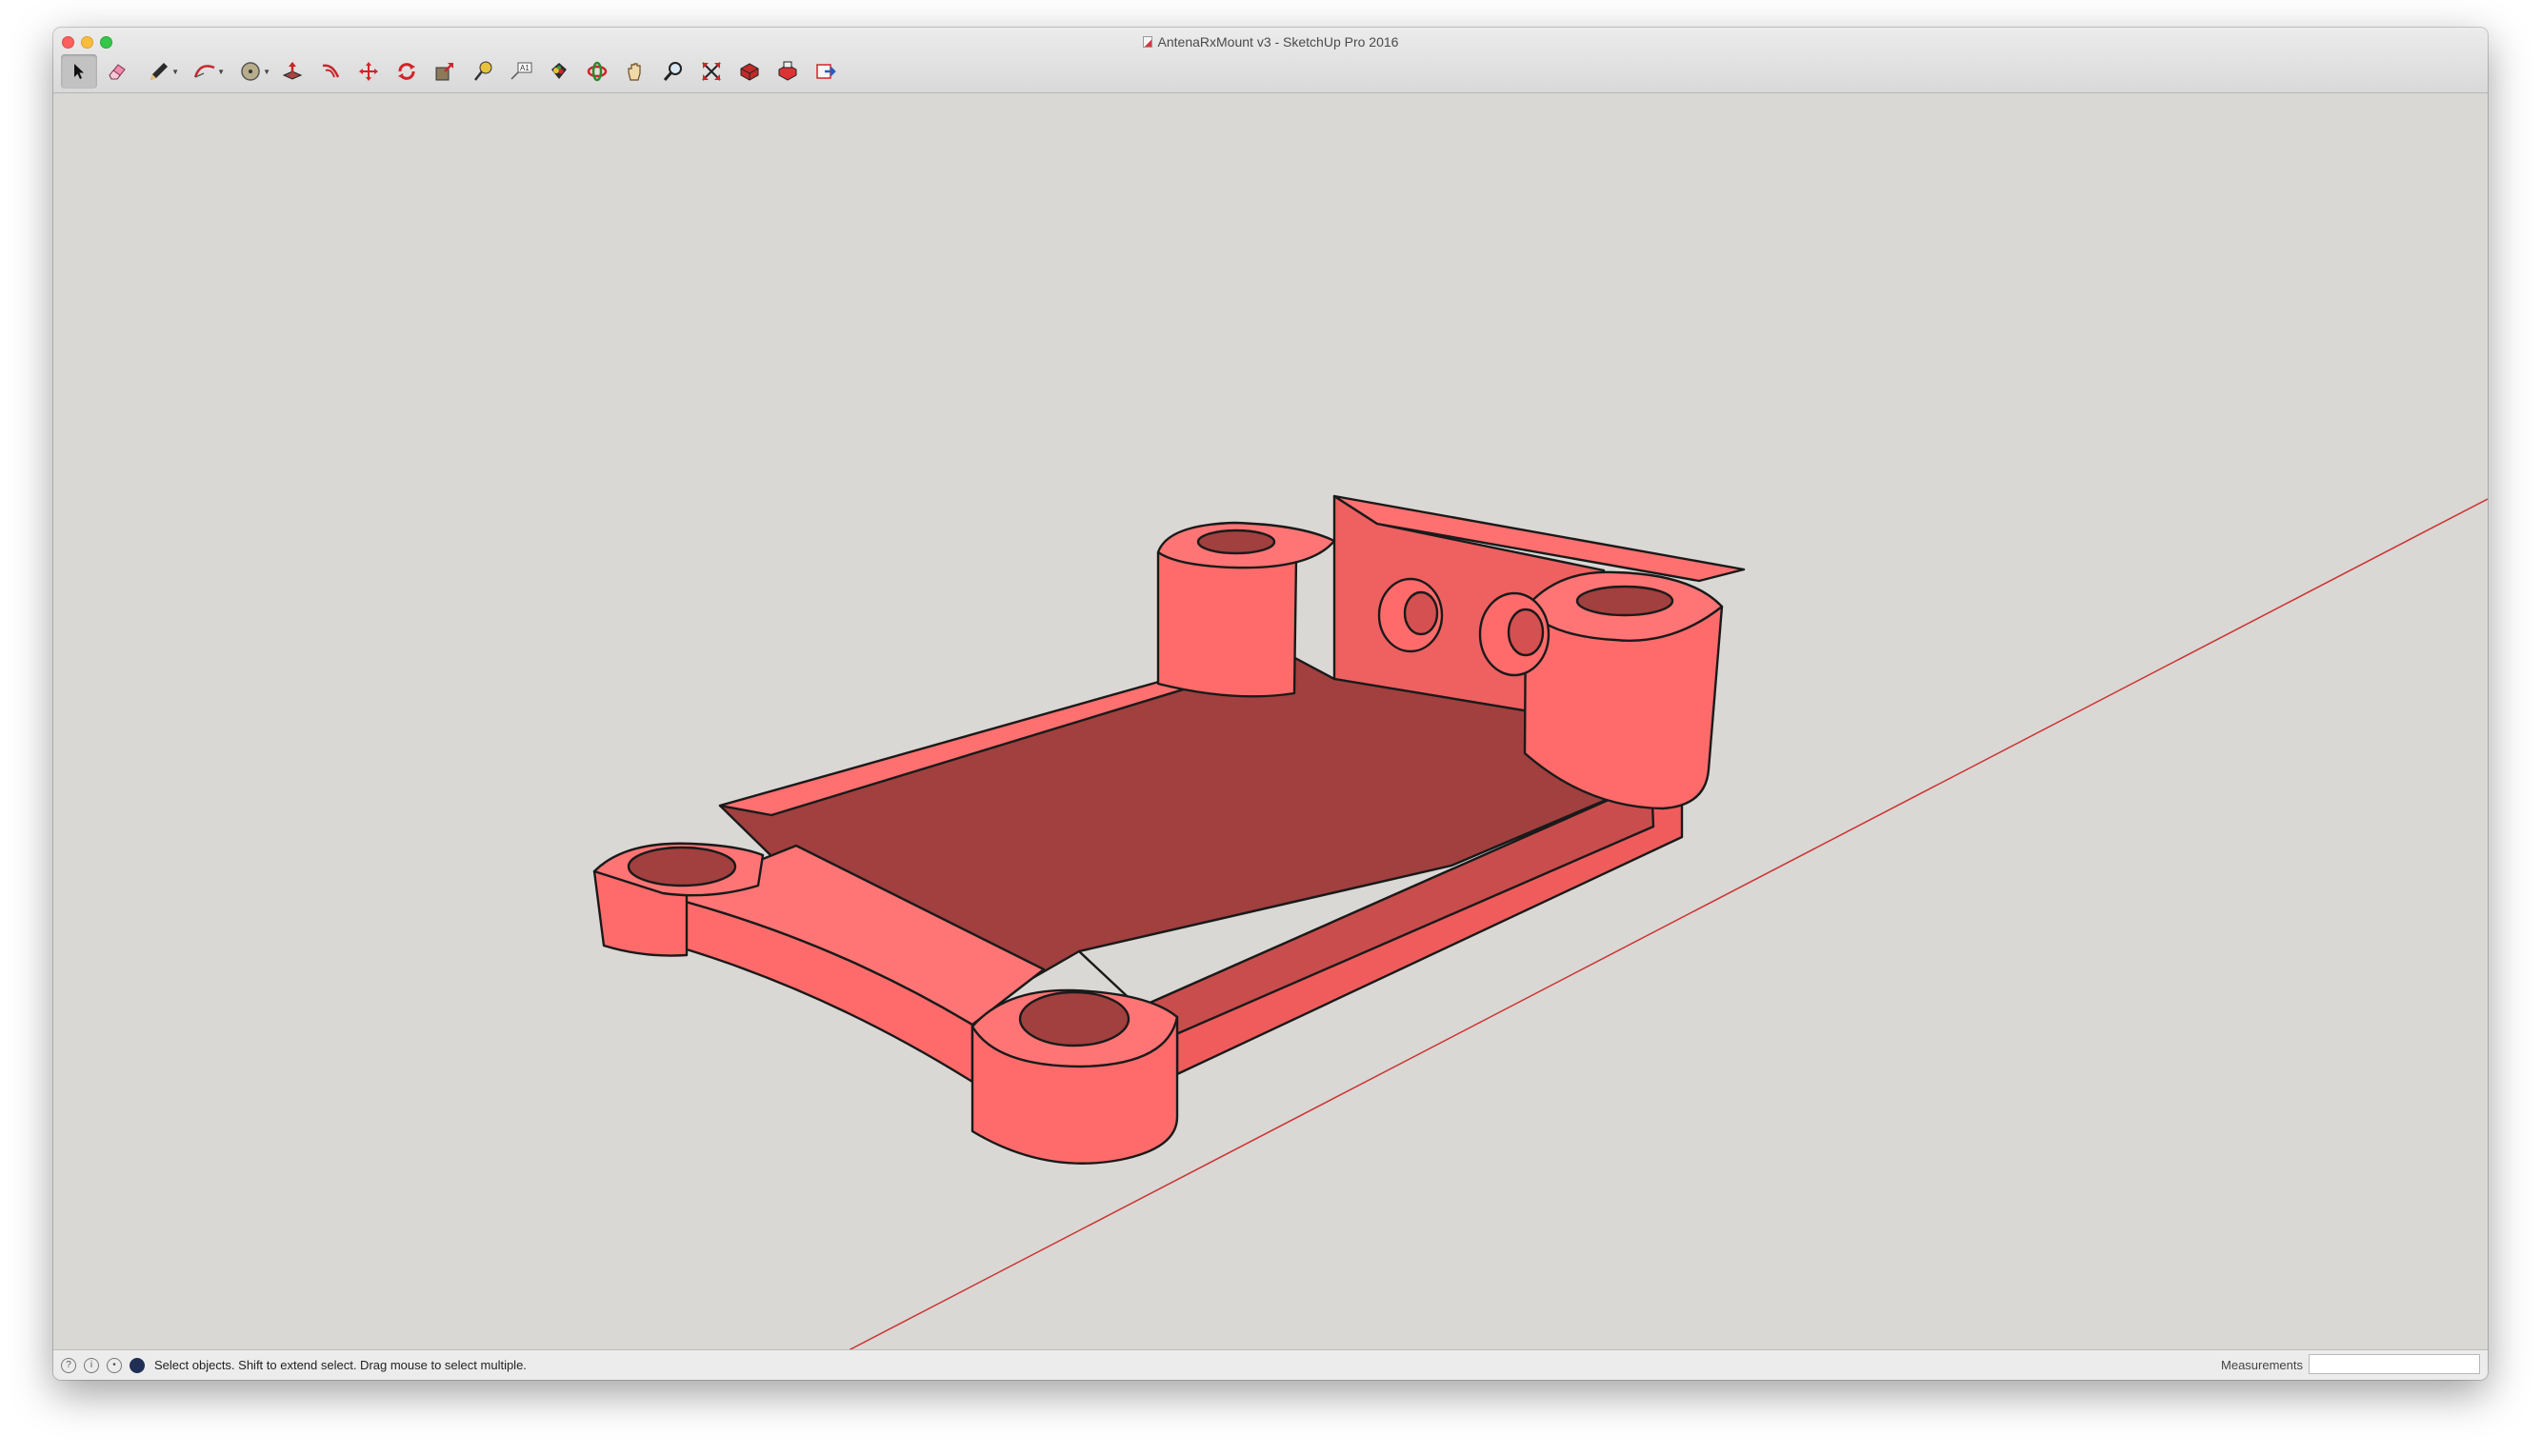  Describe the element at coordinates (2395, 1364) in the screenshot. I see `measurements-field` at that location.